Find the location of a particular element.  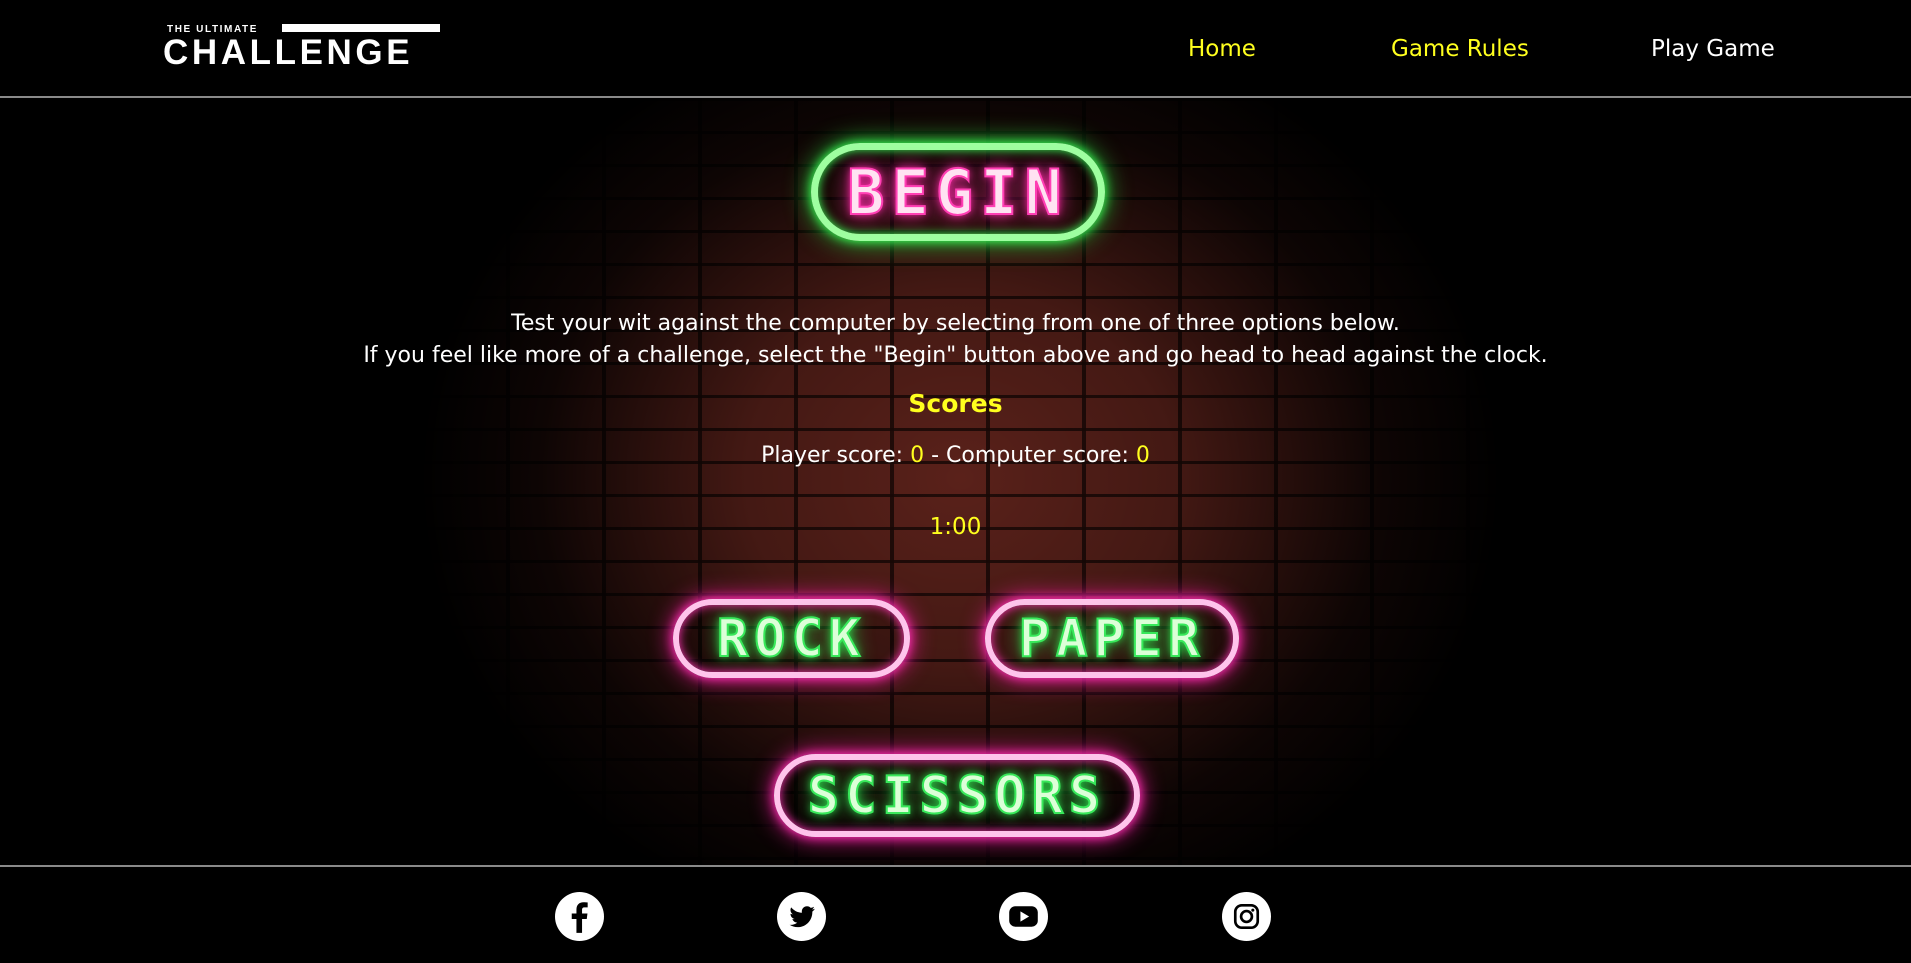

challenge-logo: THE ULTIMATE CHALLENGE is located at coordinates (301, 47).